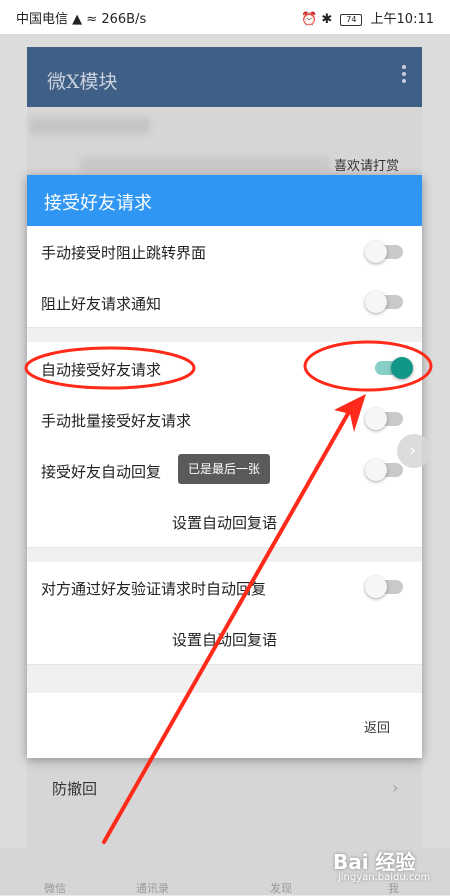  I want to click on baidu-watermark: Bai 经验, so click(374, 862).